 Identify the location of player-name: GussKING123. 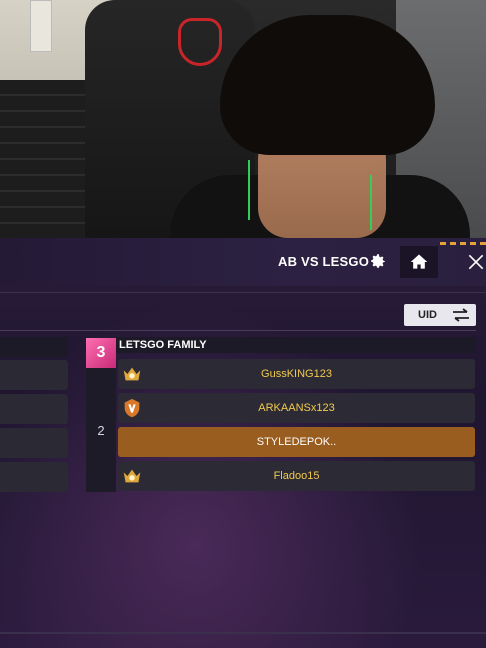
(296, 374).